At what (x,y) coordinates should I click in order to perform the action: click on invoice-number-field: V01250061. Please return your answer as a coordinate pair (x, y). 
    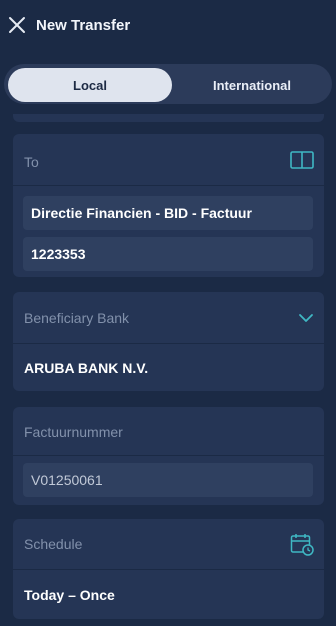
    Looking at the image, I should click on (168, 480).